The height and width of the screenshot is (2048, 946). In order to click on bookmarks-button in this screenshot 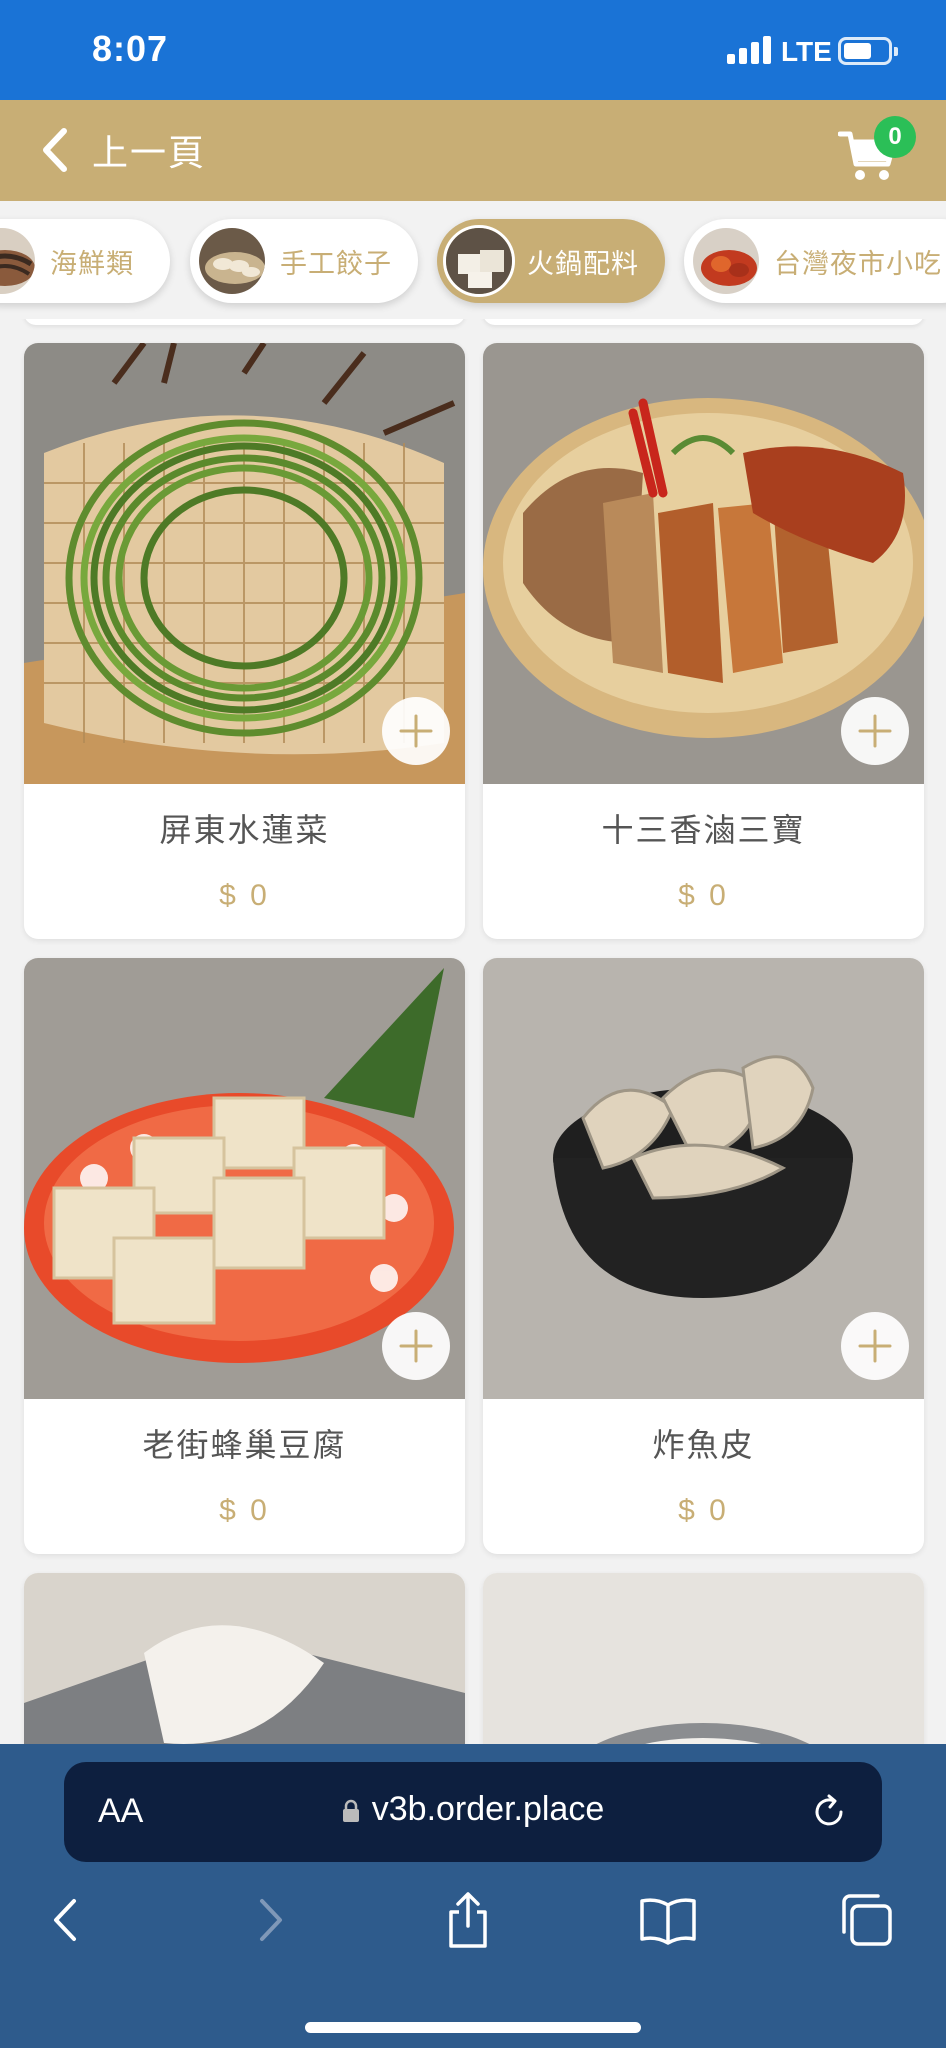, I will do `click(668, 1920)`.